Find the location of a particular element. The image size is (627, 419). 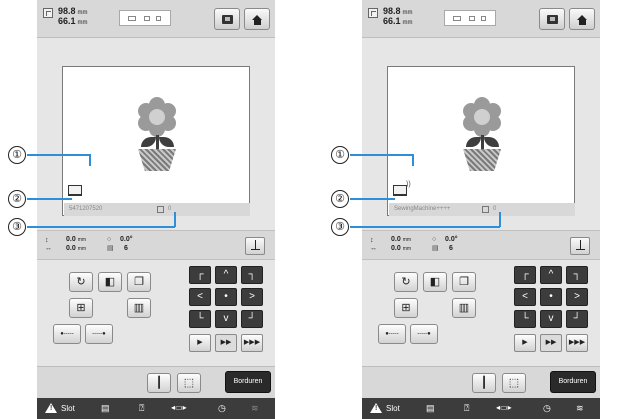

top-bar: 98.8 mm 66.1 mm is located at coordinates (481, 19).